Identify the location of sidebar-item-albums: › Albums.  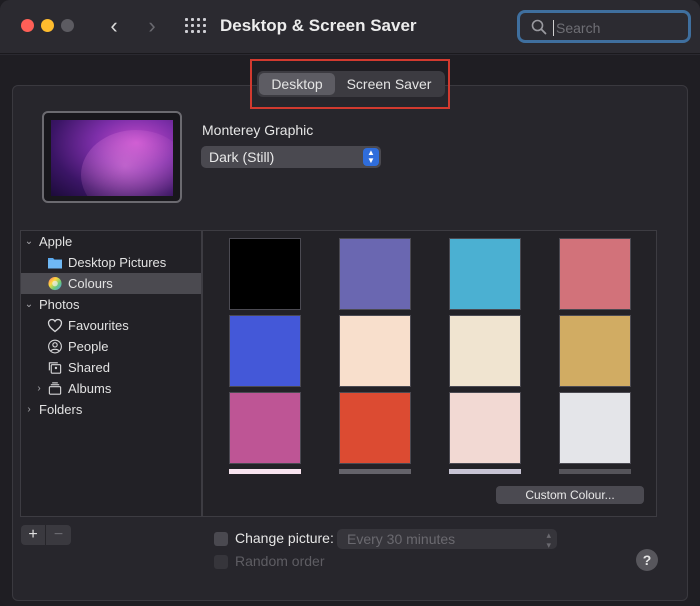
(111, 388).